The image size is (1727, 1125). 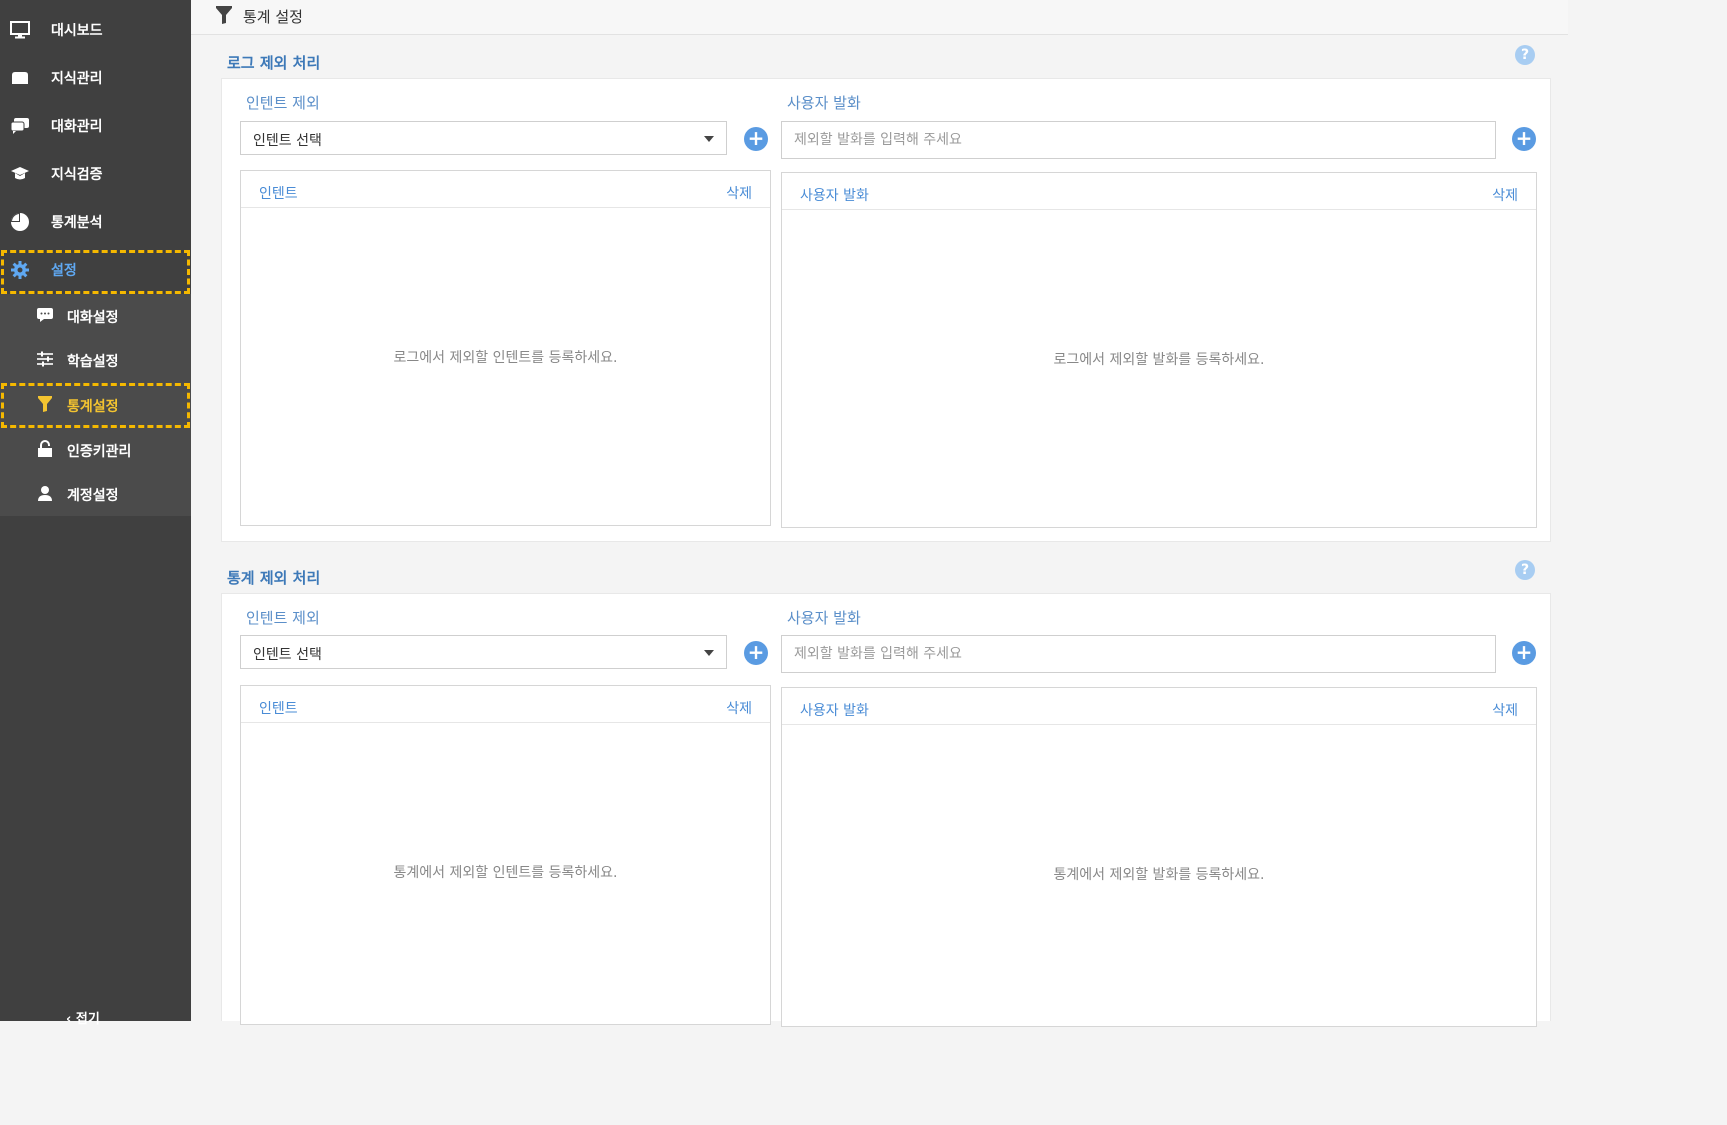 I want to click on sidebar-item-dashboard: 대시보드, so click(x=95, y=30).